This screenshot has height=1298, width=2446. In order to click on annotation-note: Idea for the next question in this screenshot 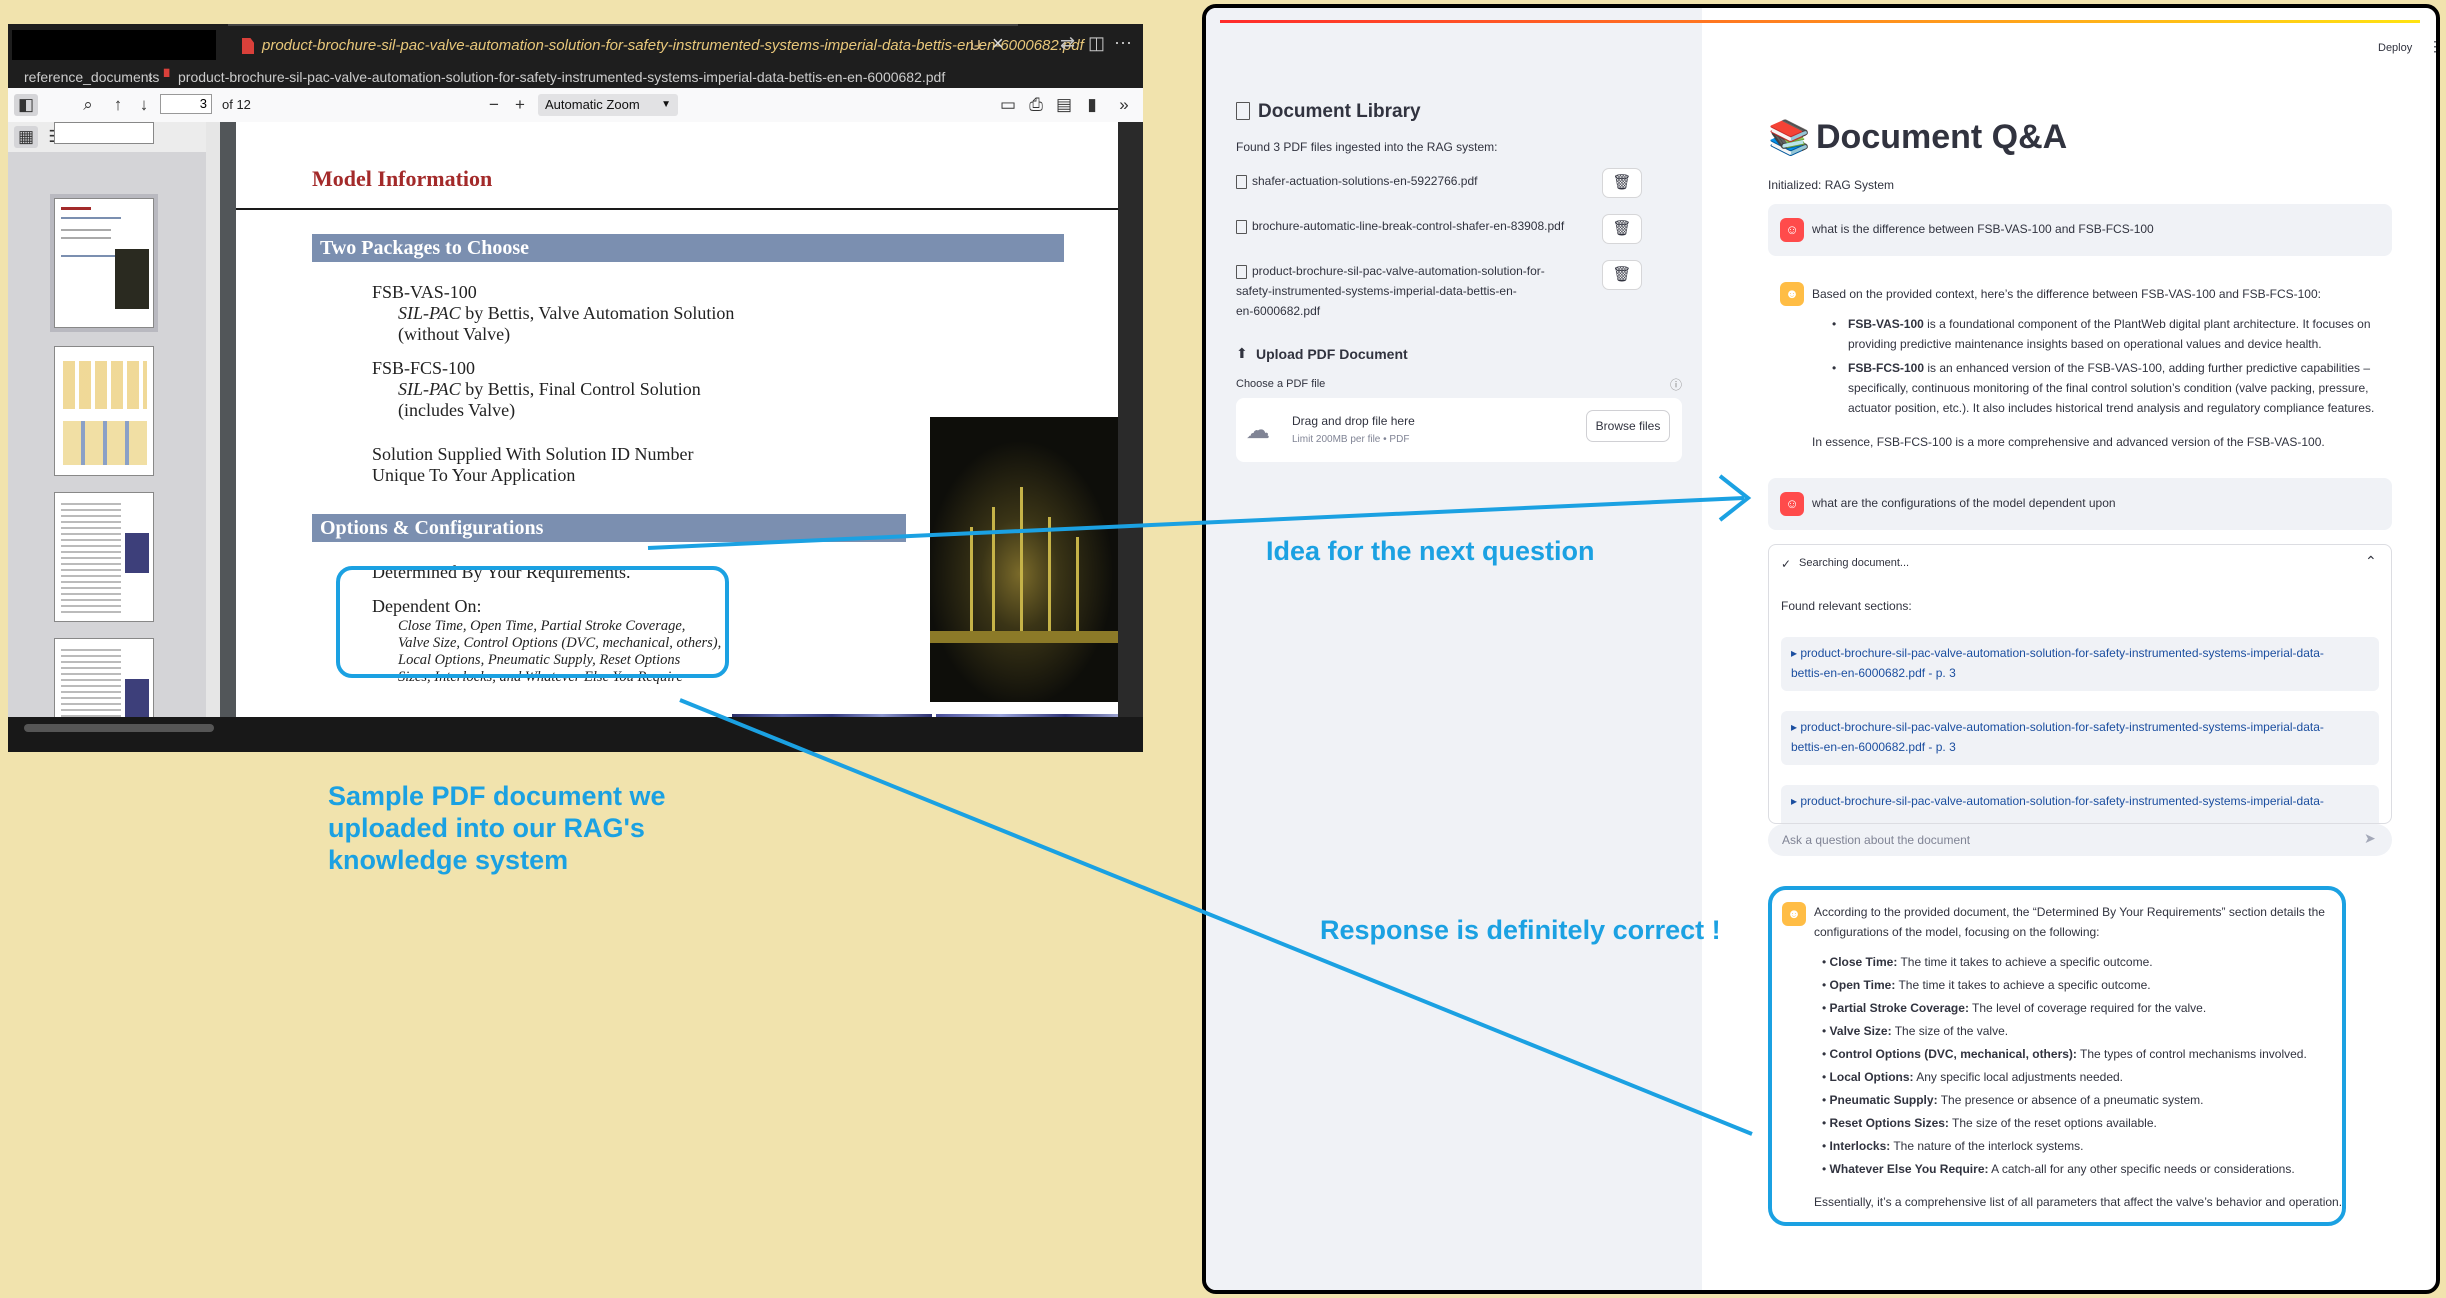, I will do `click(1430, 551)`.